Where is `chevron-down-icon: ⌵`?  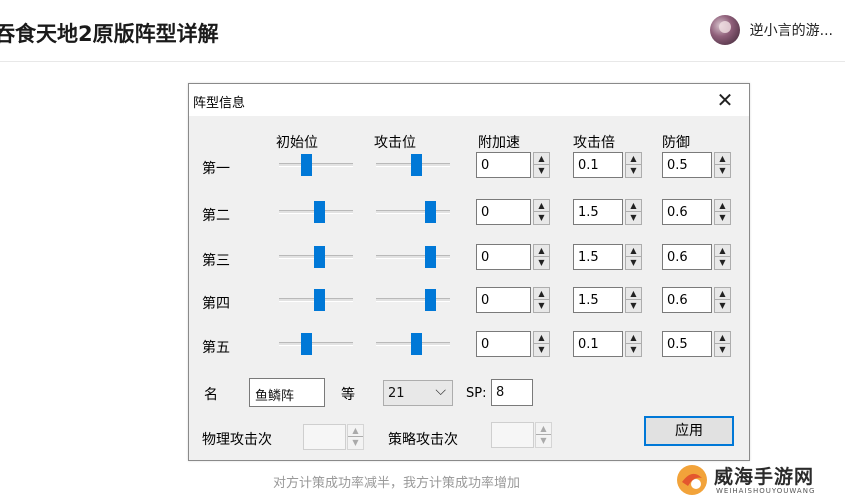
chevron-down-icon: ⌵ is located at coordinates (440, 391).